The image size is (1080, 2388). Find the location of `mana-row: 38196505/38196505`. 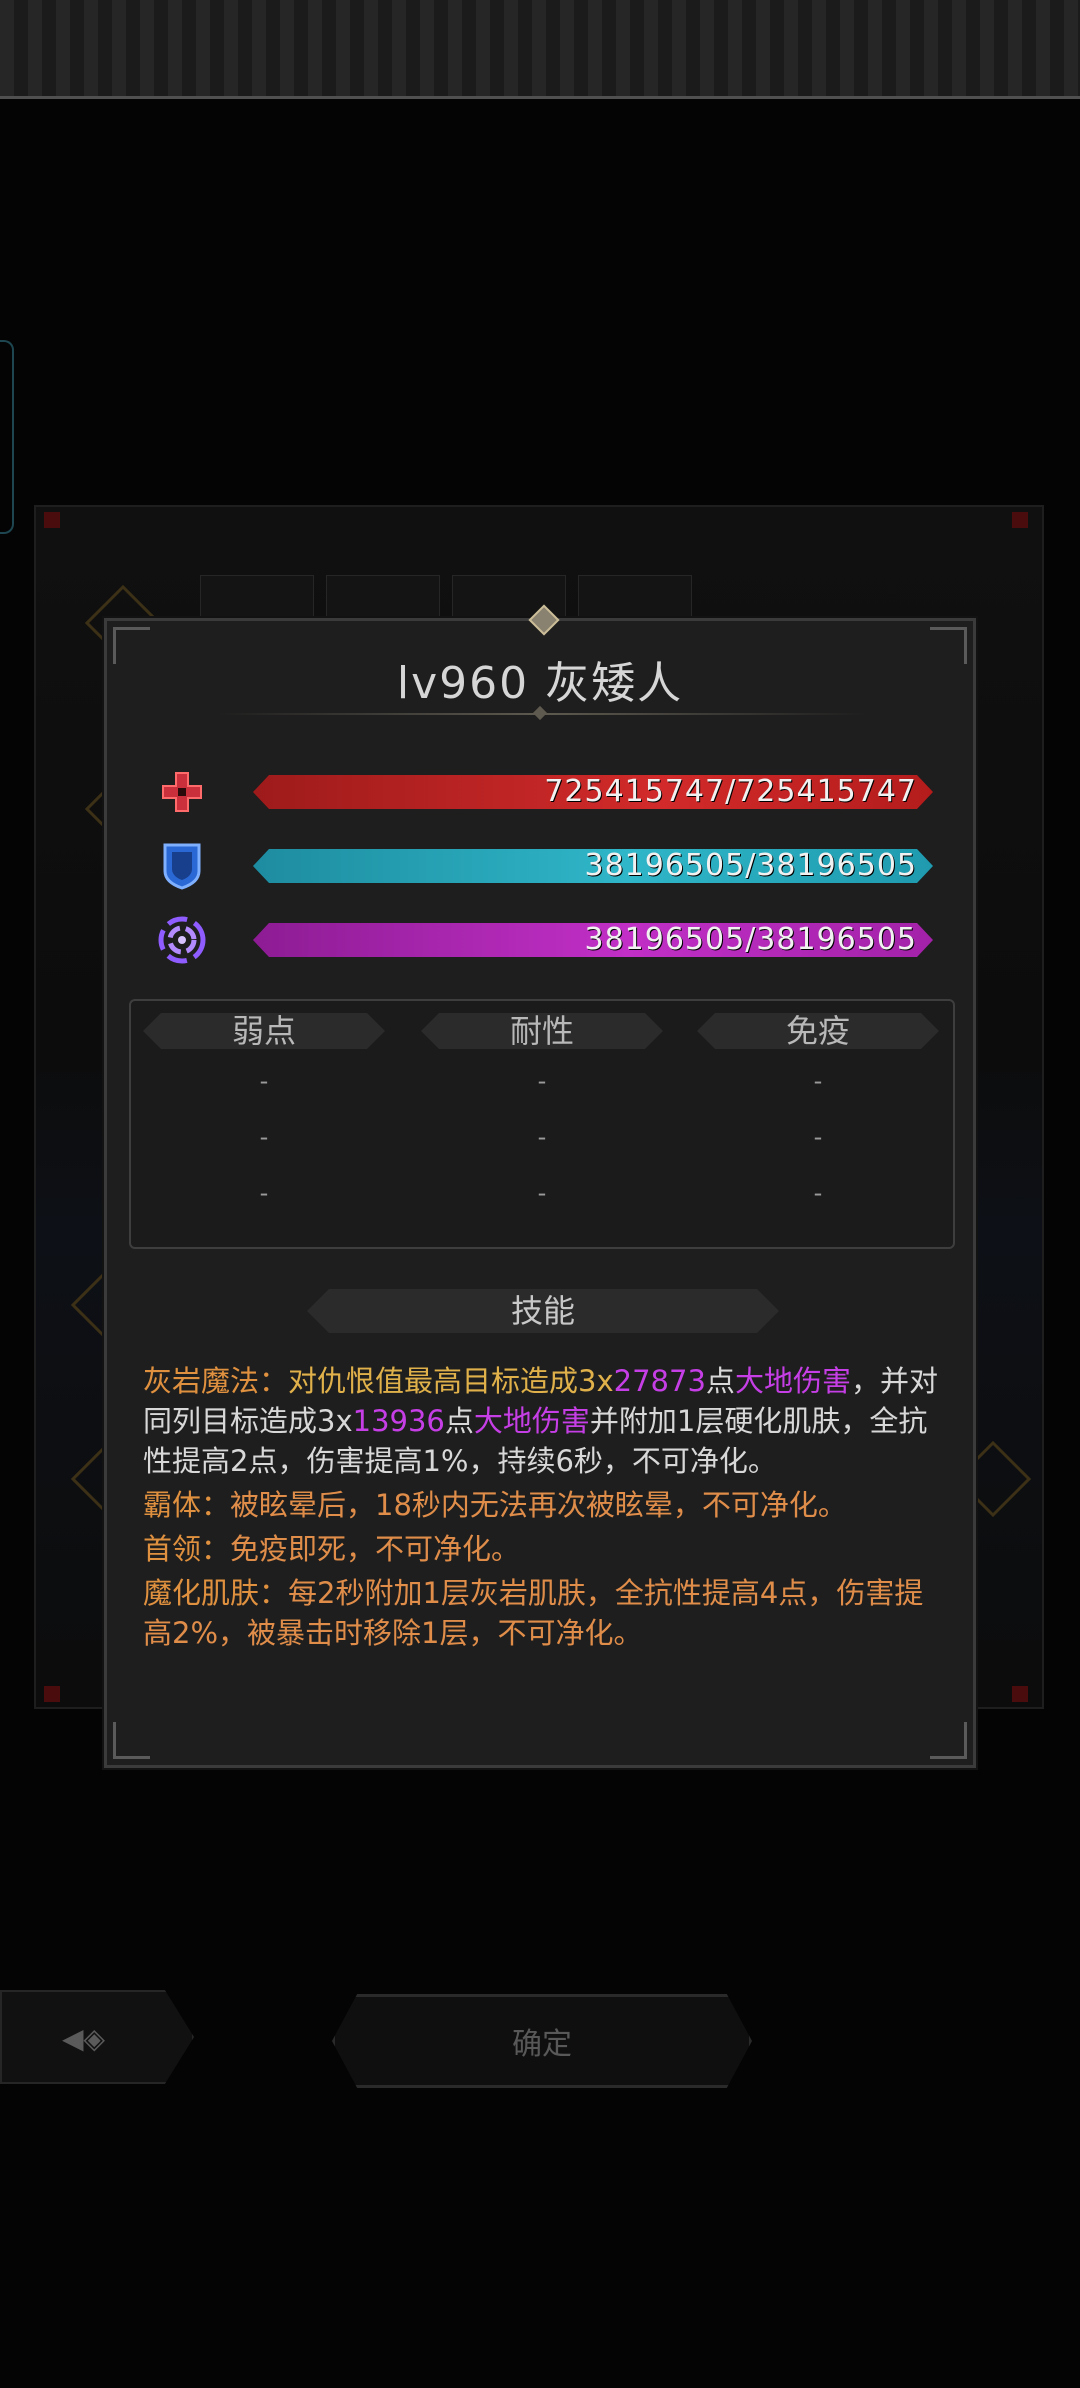

mana-row: 38196505/38196505 is located at coordinates (547, 940).